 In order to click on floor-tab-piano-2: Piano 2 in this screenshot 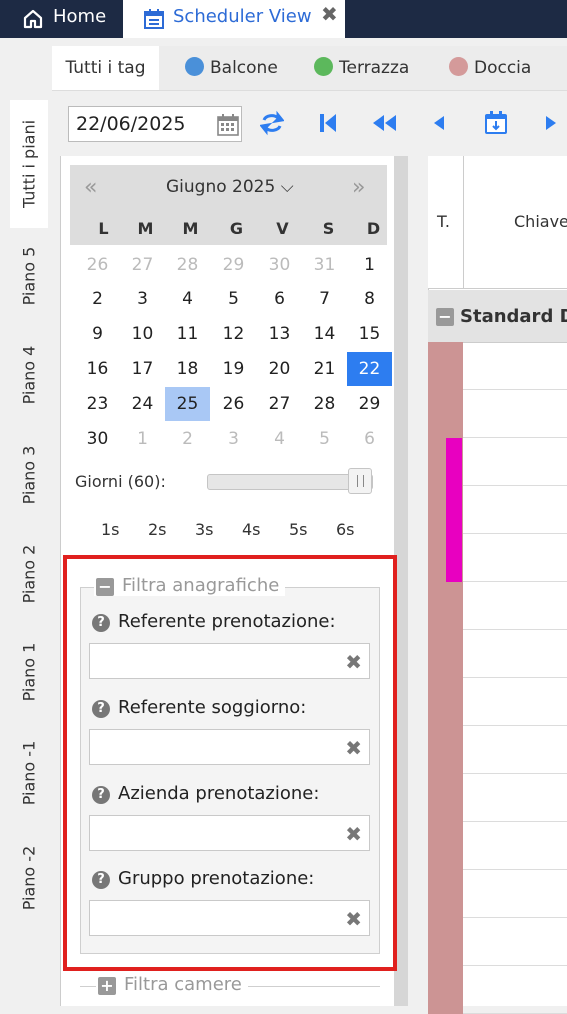, I will do `click(29, 574)`.